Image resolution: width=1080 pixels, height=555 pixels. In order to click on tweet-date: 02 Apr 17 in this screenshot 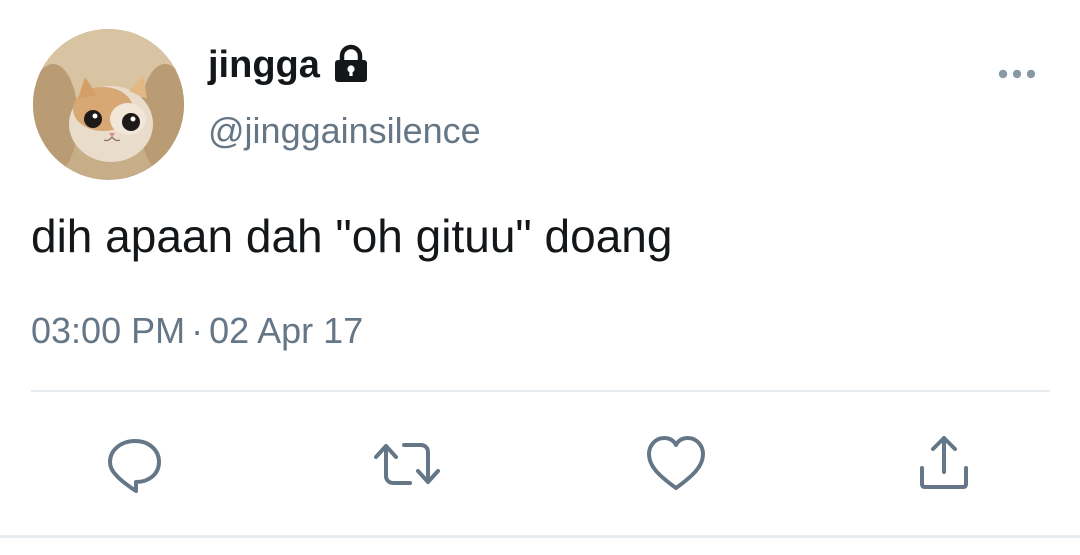, I will do `click(286, 330)`.